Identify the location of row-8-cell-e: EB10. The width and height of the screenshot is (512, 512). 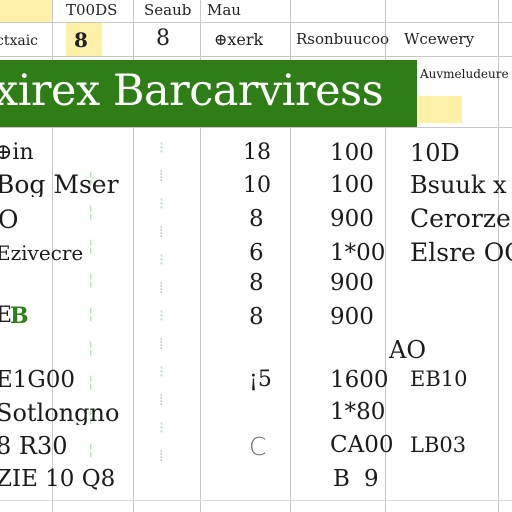
(438, 379).